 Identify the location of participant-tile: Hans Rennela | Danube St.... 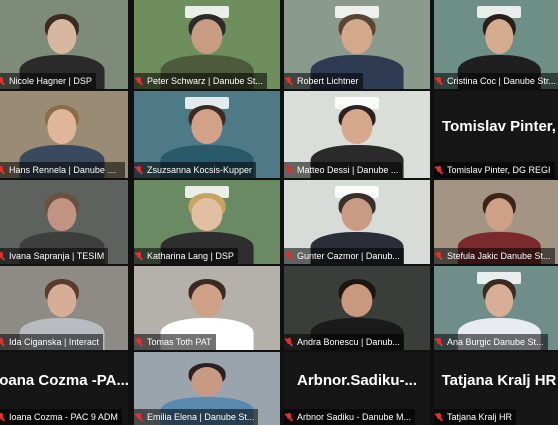
(64, 134).